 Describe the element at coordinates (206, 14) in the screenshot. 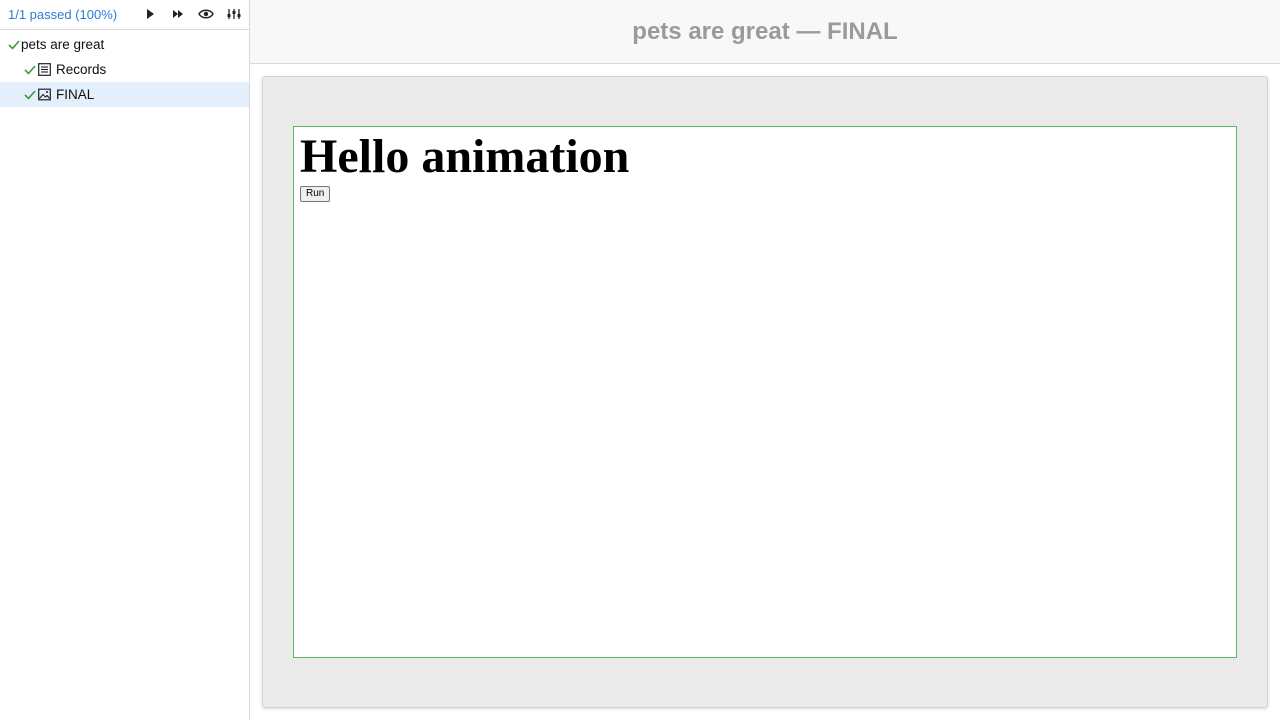

I see `eye-icon` at that location.